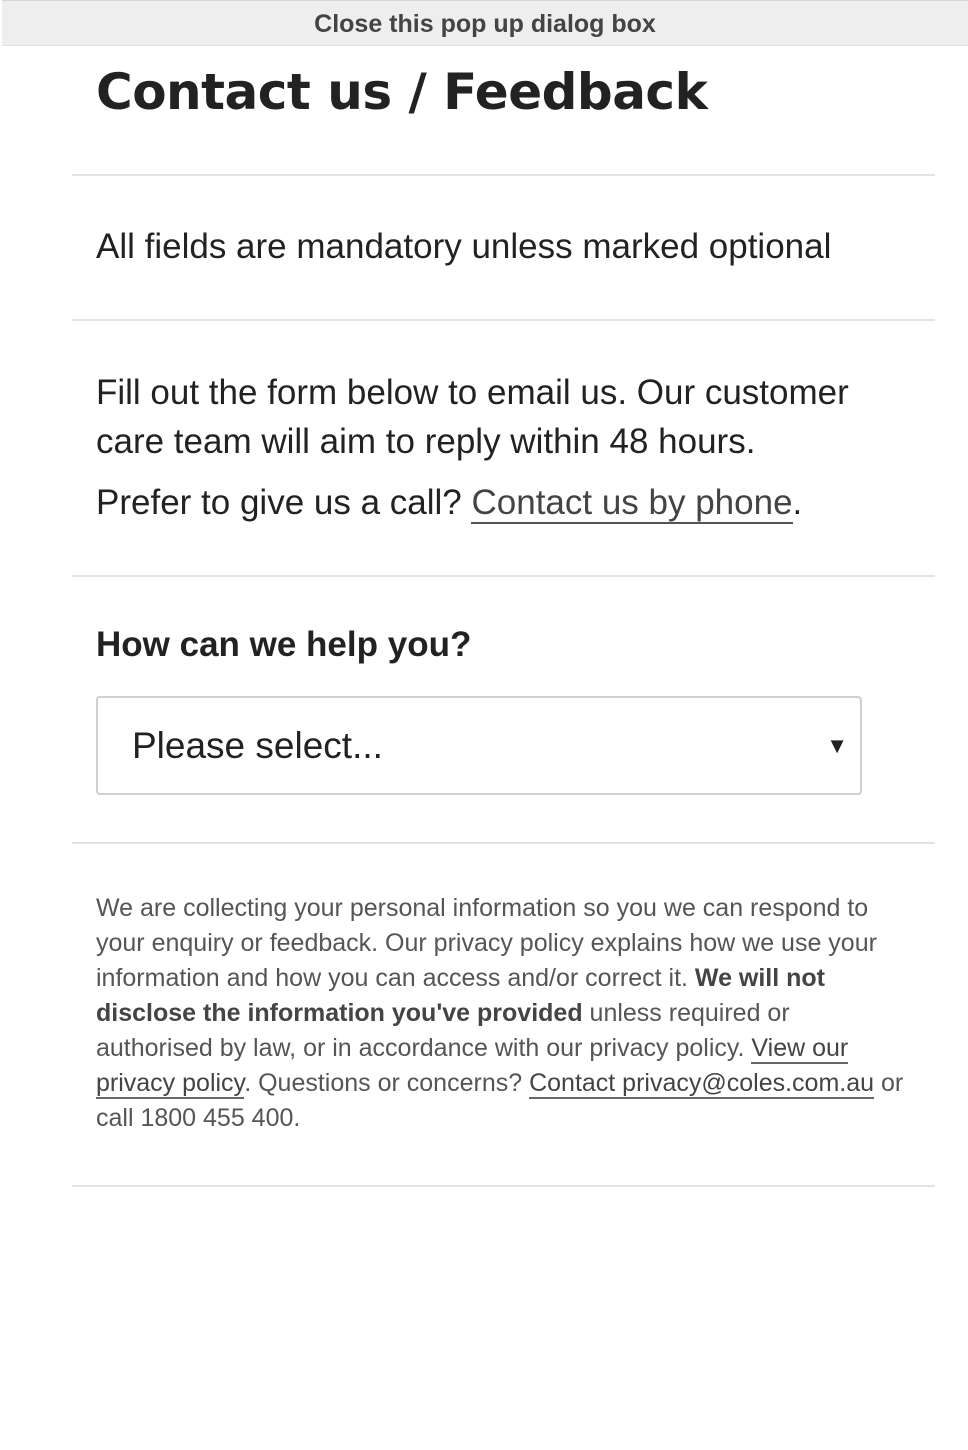 The image size is (968, 1450). What do you see at coordinates (387, 1083) in the screenshot?
I see `privacy-text: . Questions or concerns?` at bounding box center [387, 1083].